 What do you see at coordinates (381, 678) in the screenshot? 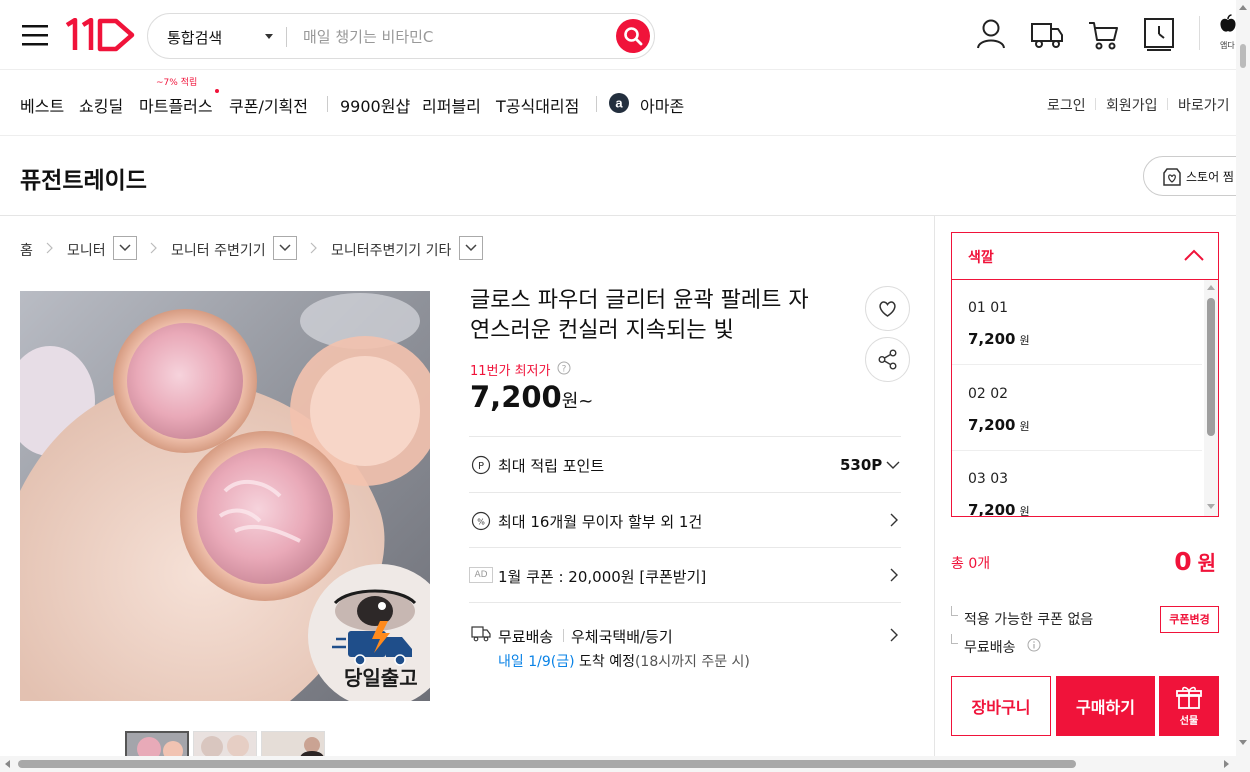
I see `same-day-badge: 당일출고` at bounding box center [381, 678].